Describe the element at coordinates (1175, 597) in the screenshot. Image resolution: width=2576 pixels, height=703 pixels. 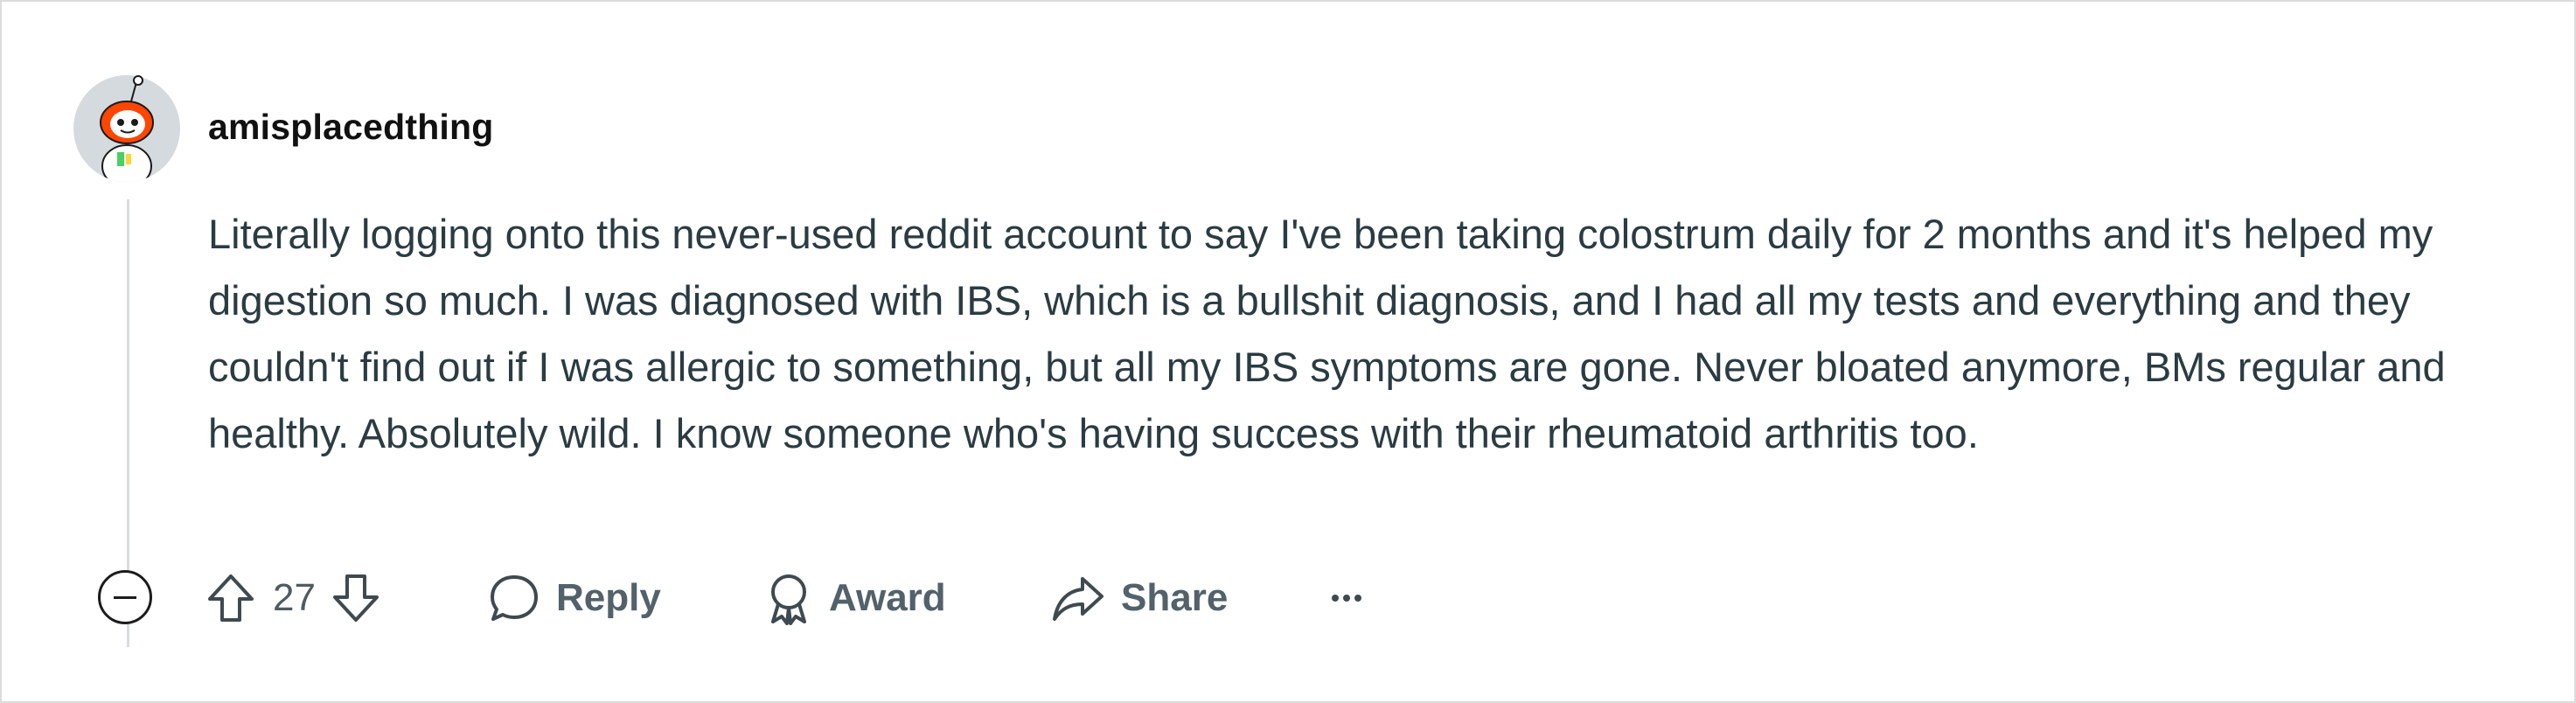
I see `share-label: Share` at that location.